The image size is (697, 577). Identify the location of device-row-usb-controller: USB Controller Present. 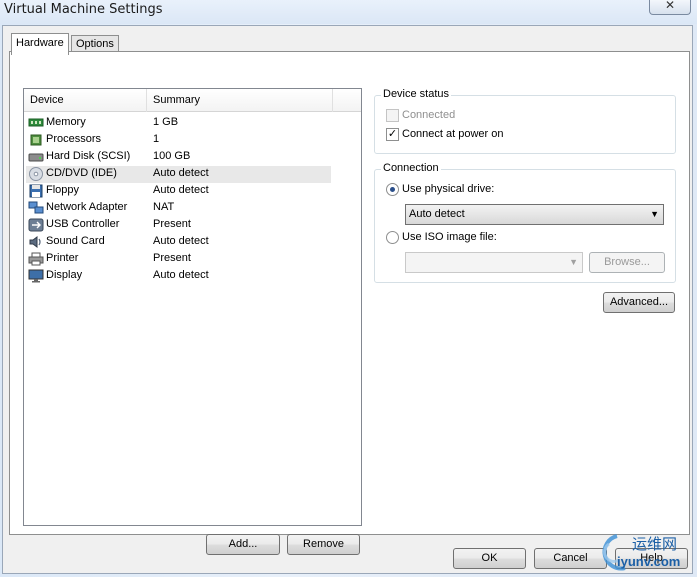
(178, 225).